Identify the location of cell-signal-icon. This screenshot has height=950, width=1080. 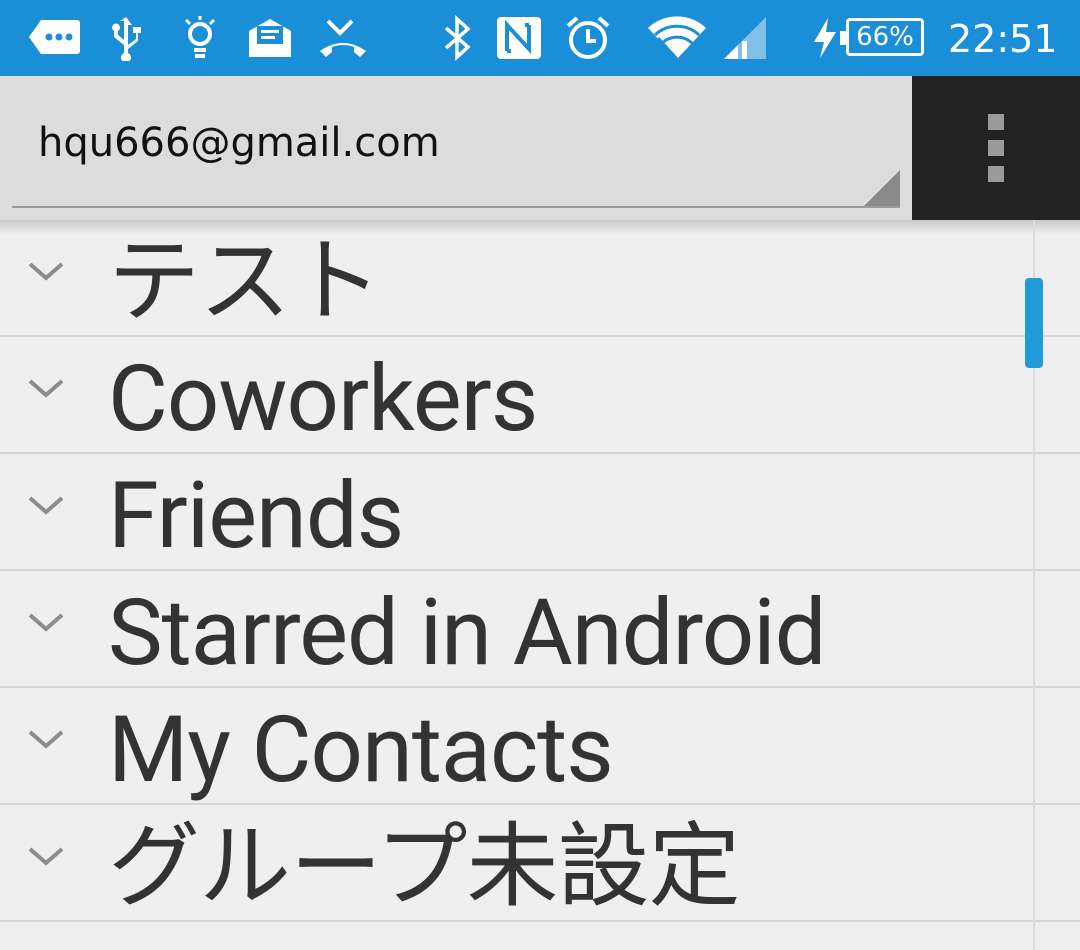
(745, 38).